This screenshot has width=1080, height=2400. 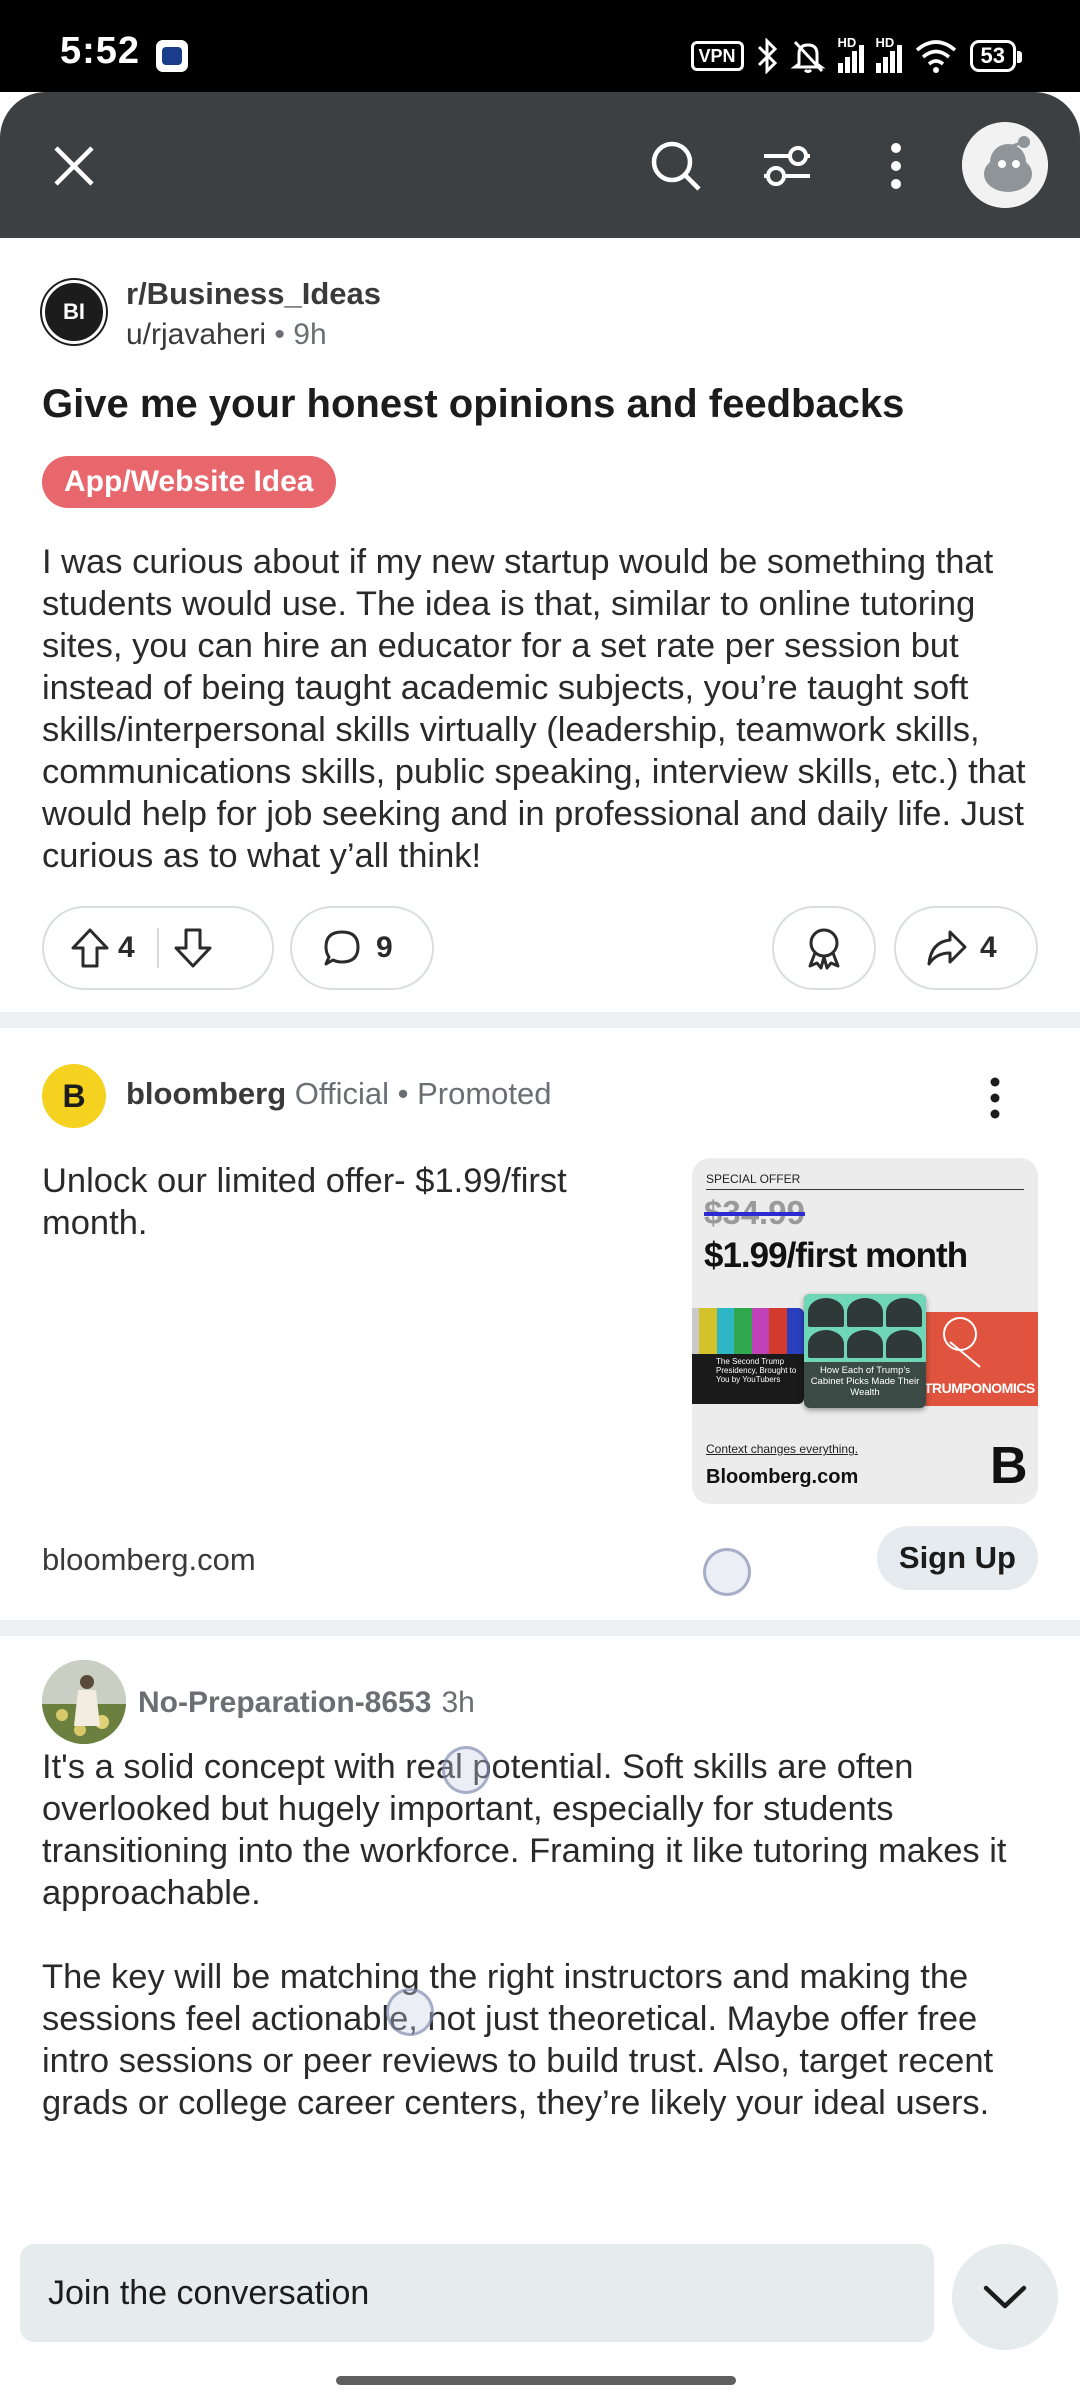 What do you see at coordinates (342, 948) in the screenshot?
I see `comment-icon` at bounding box center [342, 948].